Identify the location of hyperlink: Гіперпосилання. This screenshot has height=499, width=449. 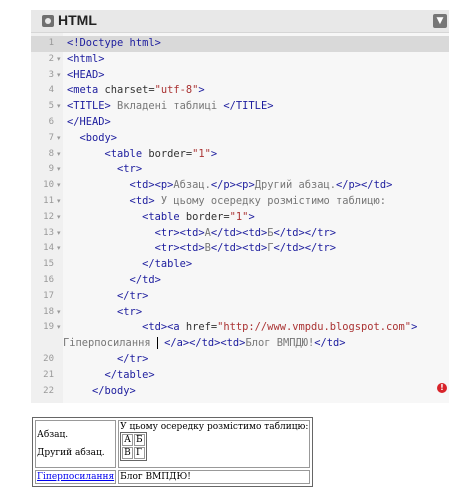
(75, 477).